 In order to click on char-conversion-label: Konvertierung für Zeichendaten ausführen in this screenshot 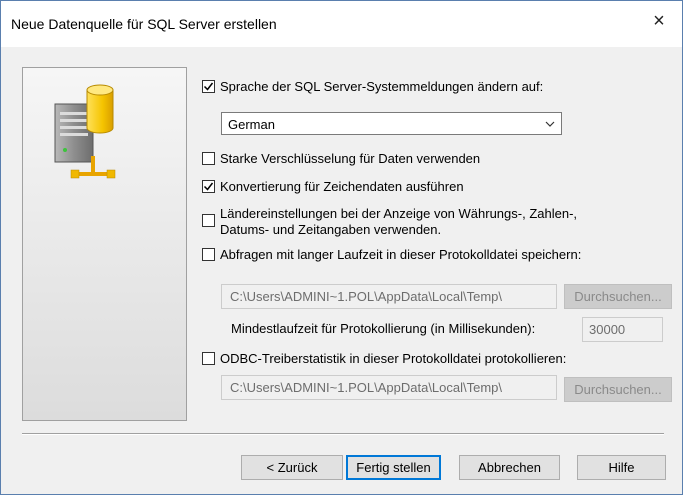, I will do `click(342, 186)`.